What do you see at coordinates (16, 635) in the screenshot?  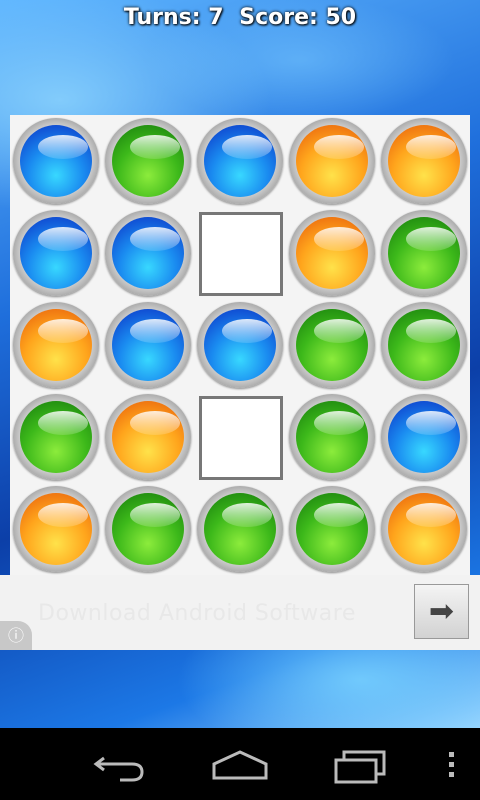 I see `info-icon: ⓘ` at bounding box center [16, 635].